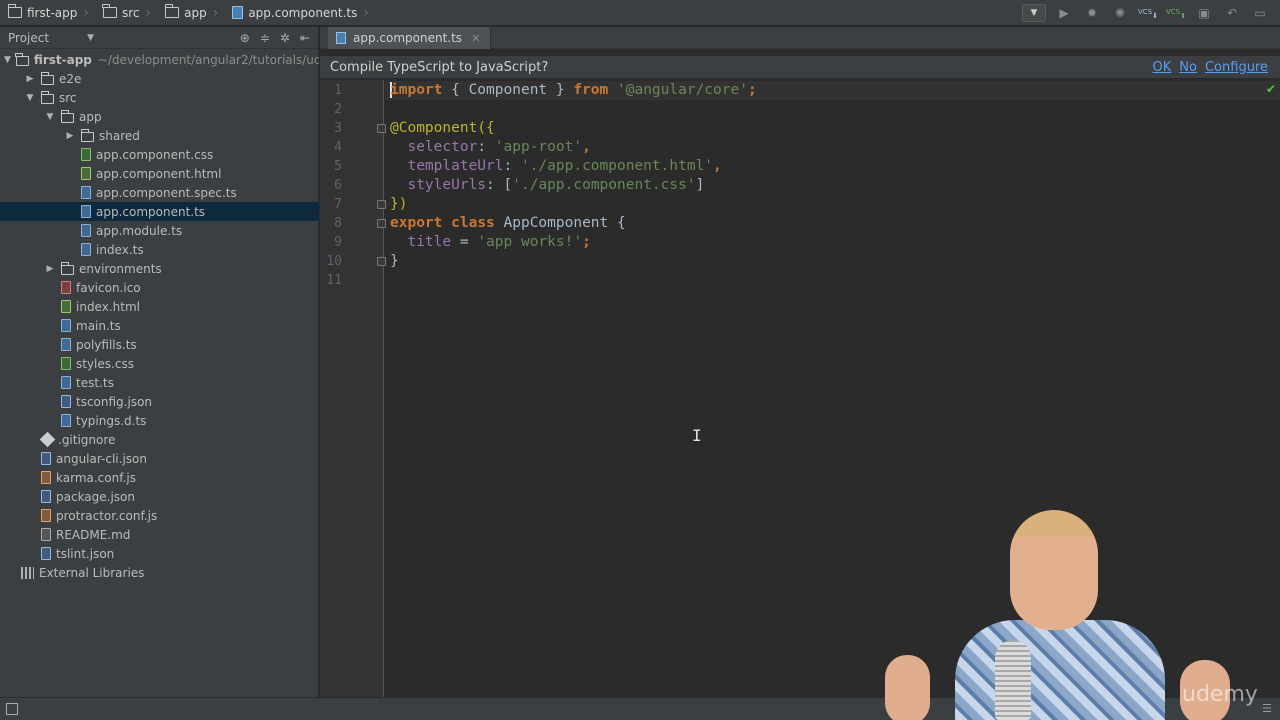 This screenshot has height=720, width=1280. I want to click on breadcrumb-item-src: src ›, so click(126, 13).